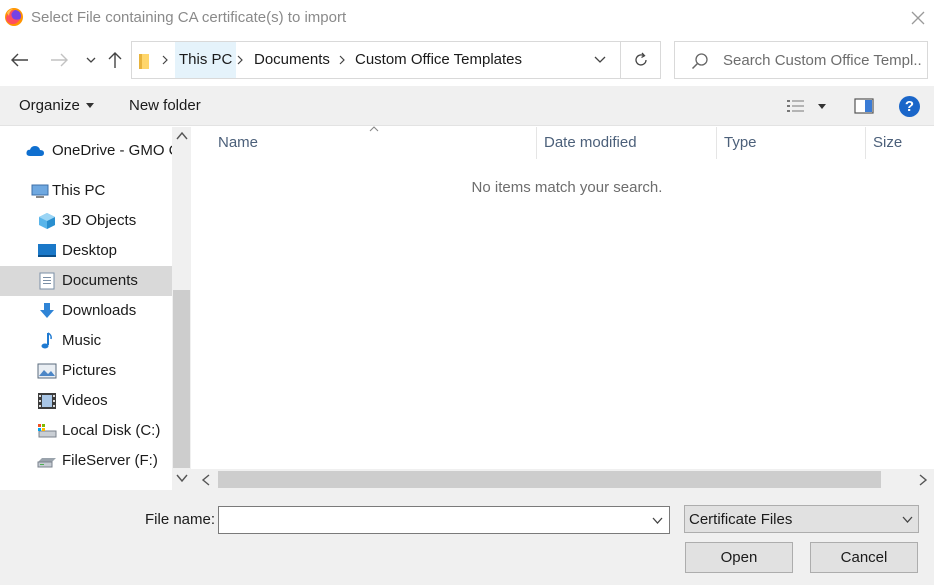 The height and width of the screenshot is (585, 934). I want to click on sidebar-item-label: Documents, so click(100, 280).